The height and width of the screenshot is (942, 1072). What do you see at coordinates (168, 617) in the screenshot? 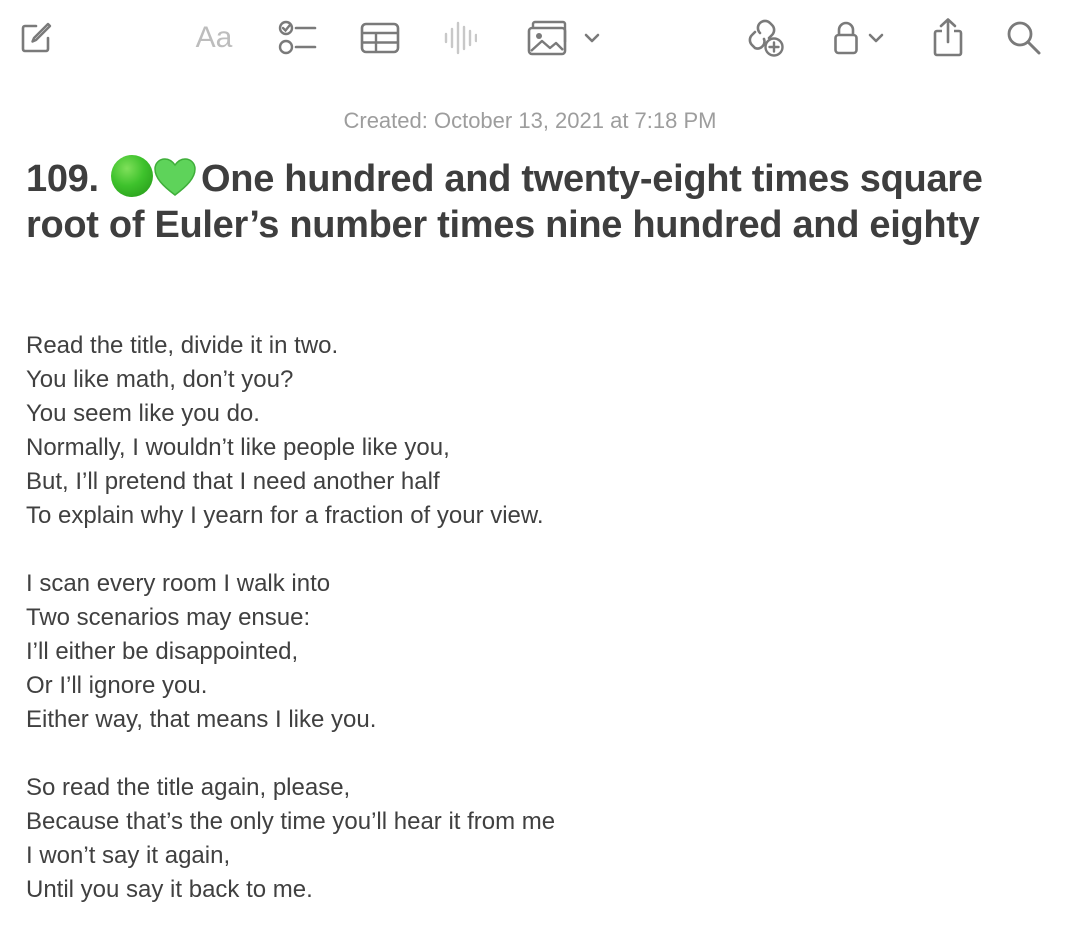
I see `body-line: Two scenarios may ensue:` at bounding box center [168, 617].